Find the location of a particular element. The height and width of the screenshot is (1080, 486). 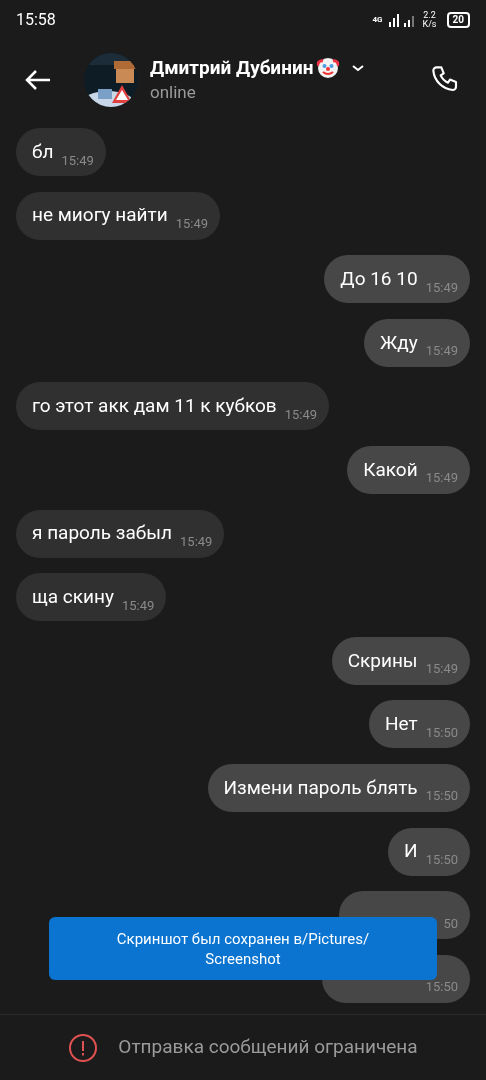

message-text: Какой is located at coordinates (390, 469).